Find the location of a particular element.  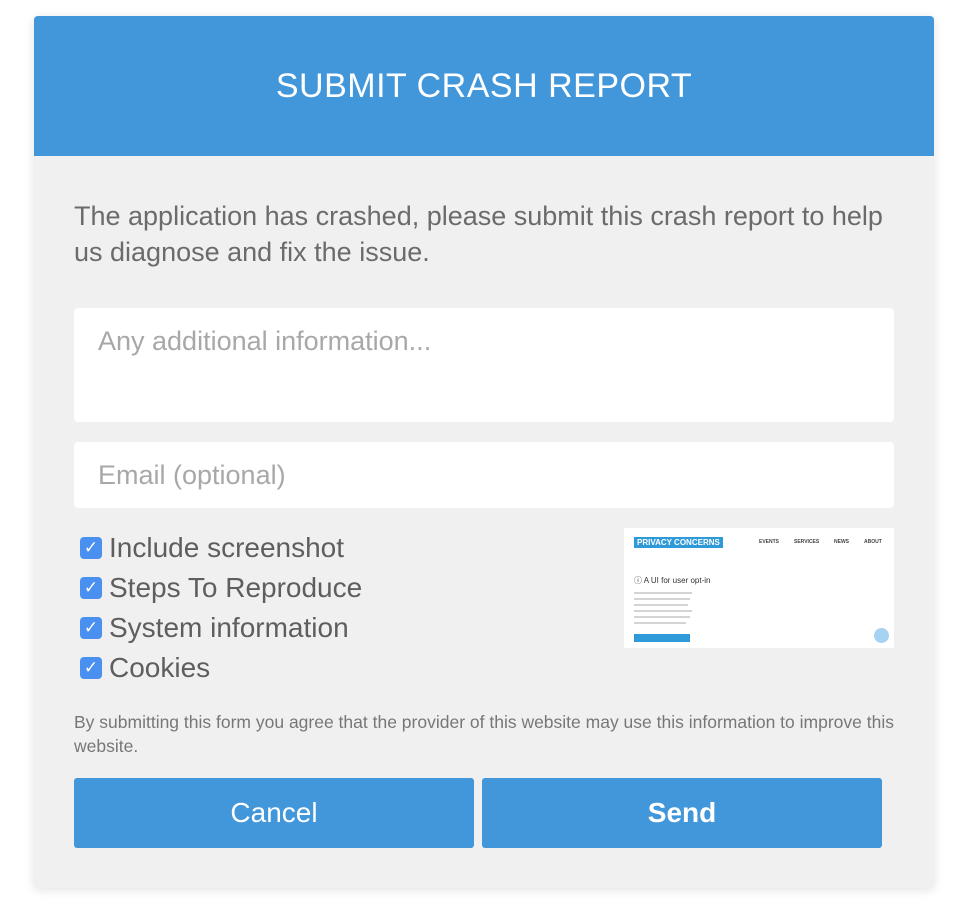

steps-to-reproduce-checkbox: ✓ is located at coordinates (91, 588).